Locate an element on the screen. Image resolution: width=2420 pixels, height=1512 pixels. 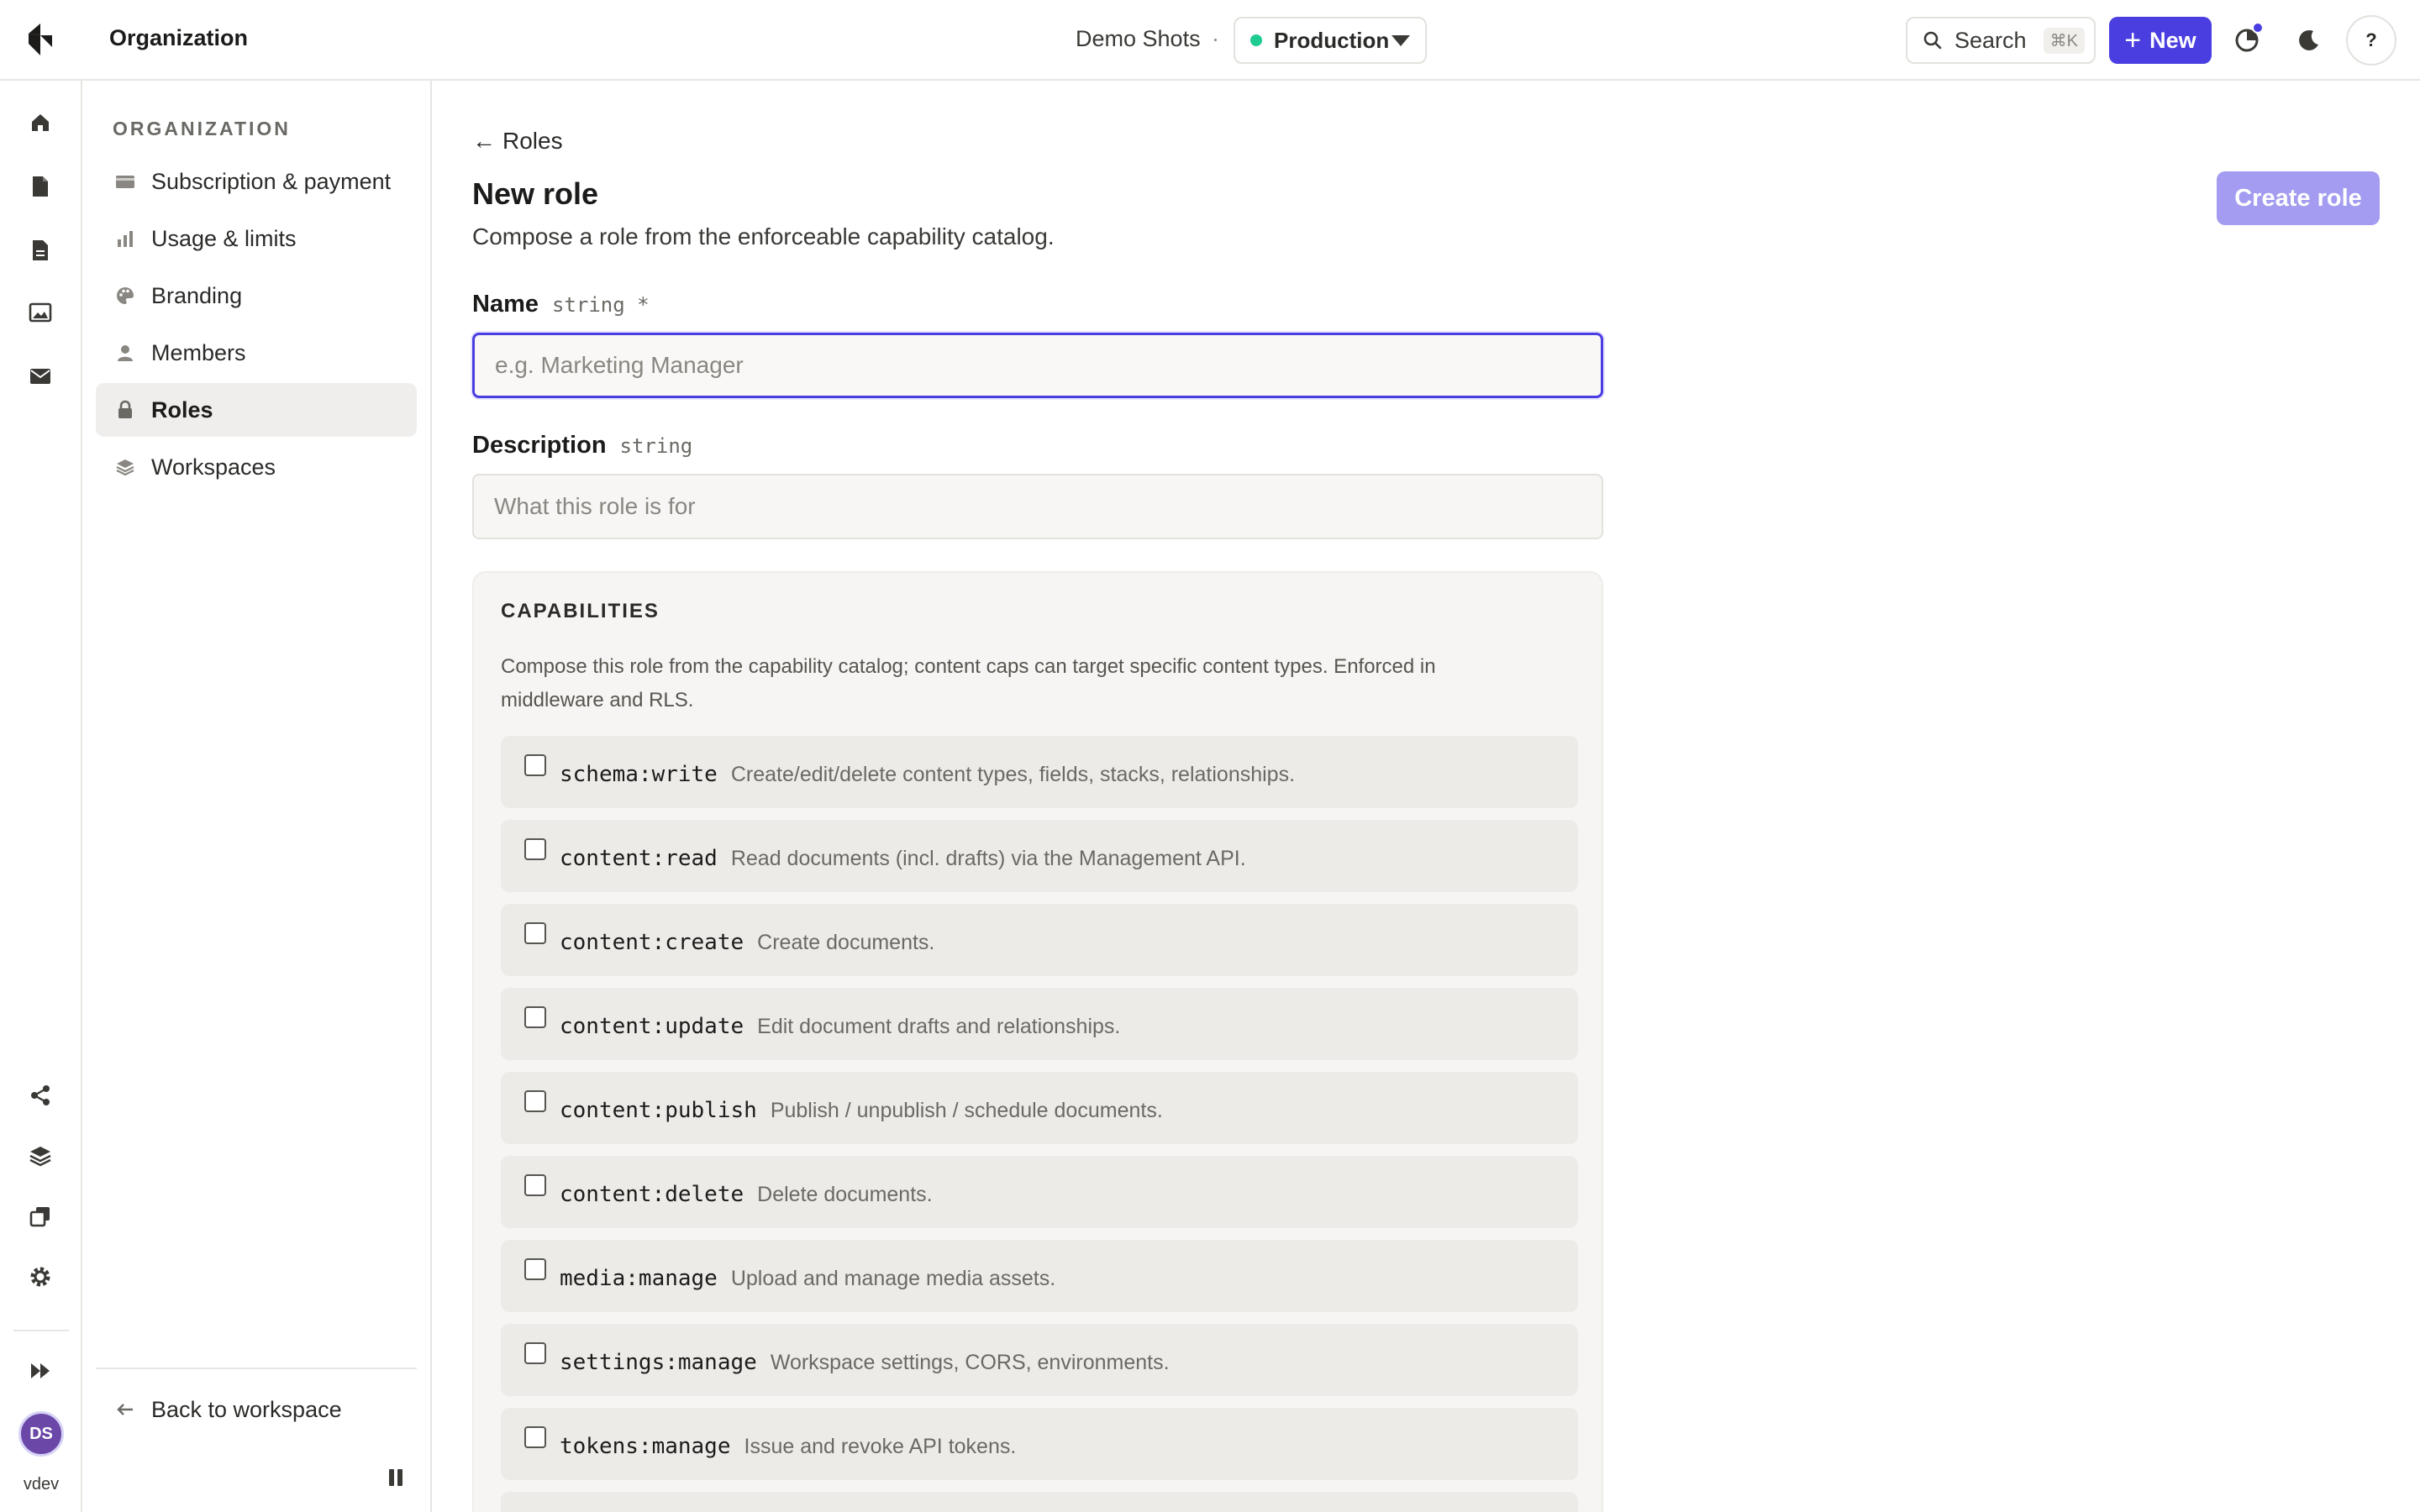
sidebar-heading: ORGANIZATION is located at coordinates (202, 128).